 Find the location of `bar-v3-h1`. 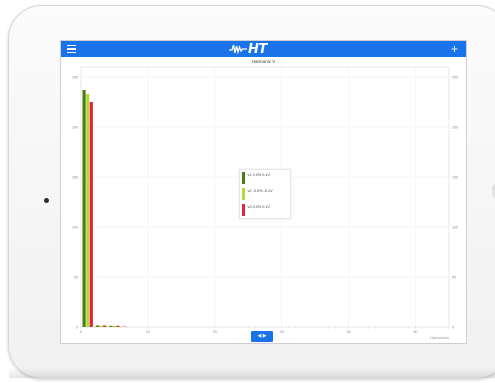

bar-v3-h1 is located at coordinates (91, 214).